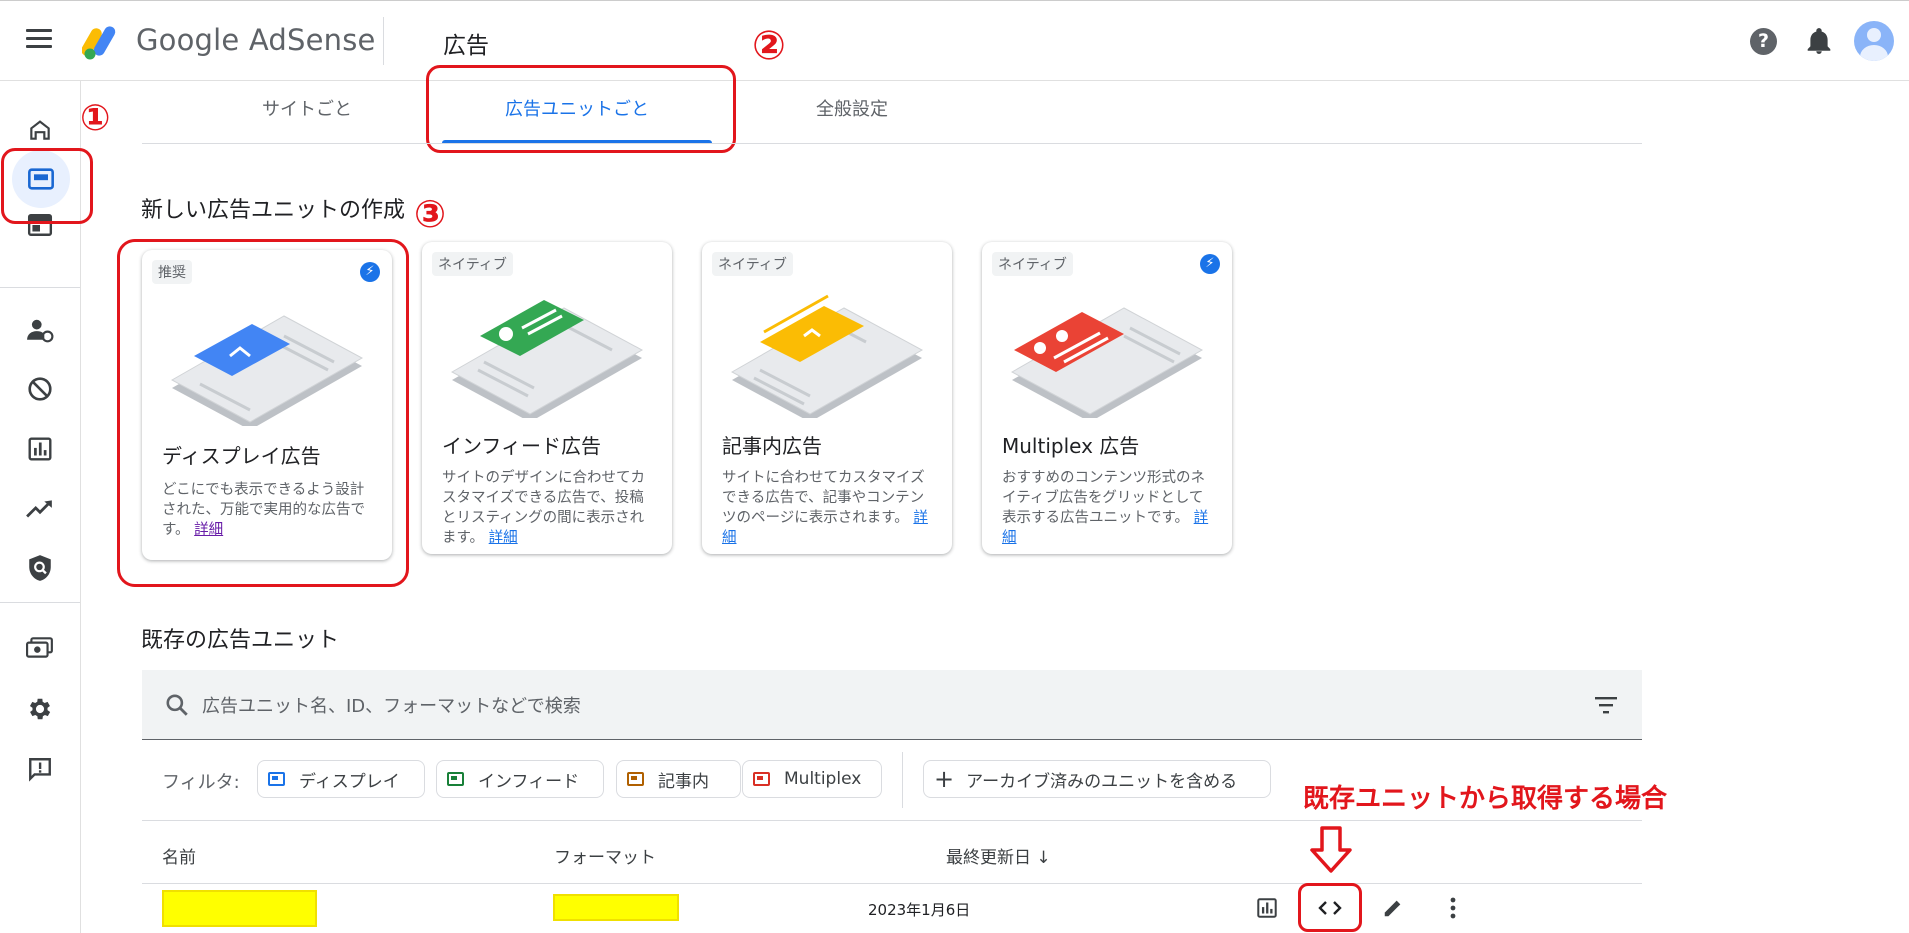  I want to click on home-icon, so click(40, 130).